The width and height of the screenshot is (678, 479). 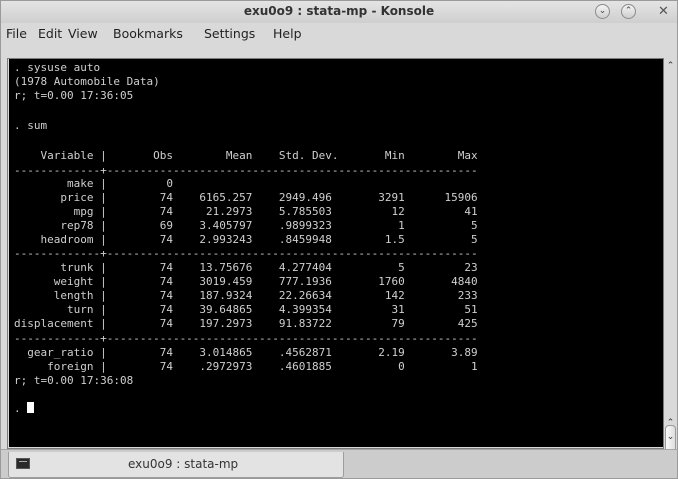 I want to click on table-row: turn | 74 39.64865 4.399354 31 51, so click(x=246, y=309).